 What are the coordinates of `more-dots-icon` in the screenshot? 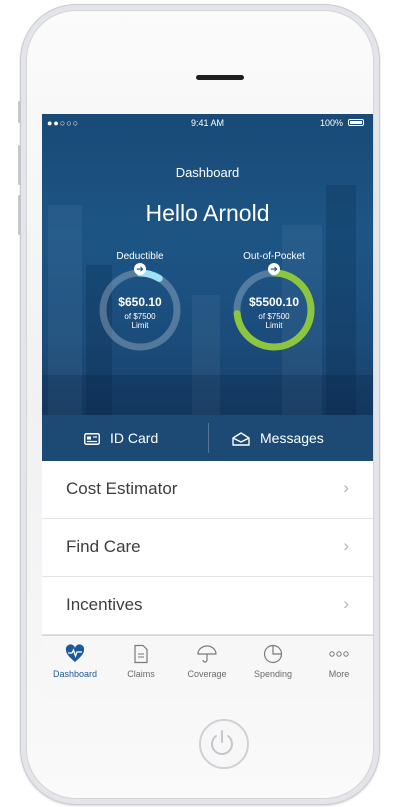 It's located at (339, 654).